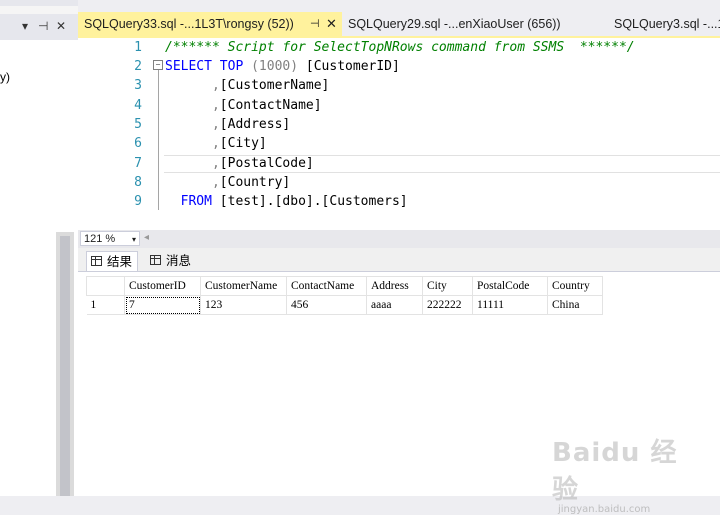 The width and height of the screenshot is (720, 515). I want to click on line-number: 4, so click(138, 105).